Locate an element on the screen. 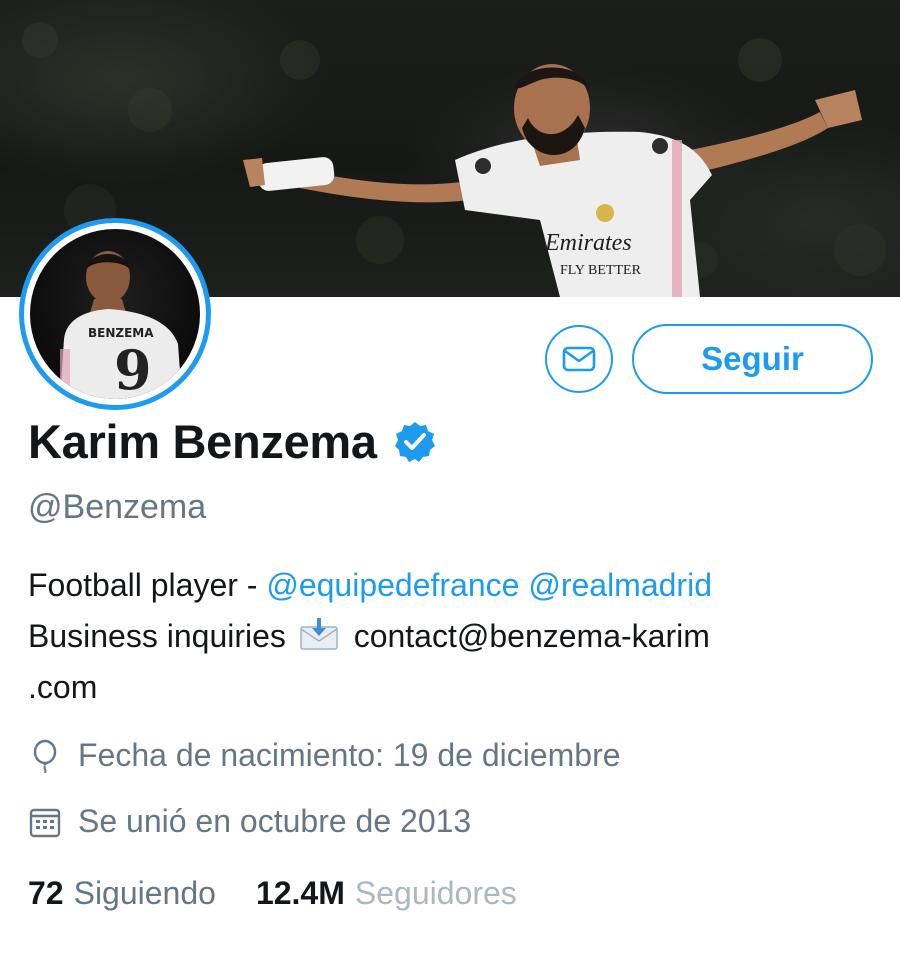 The width and height of the screenshot is (900, 958). bio-business-text: Business inquiries is located at coordinates (157, 636).